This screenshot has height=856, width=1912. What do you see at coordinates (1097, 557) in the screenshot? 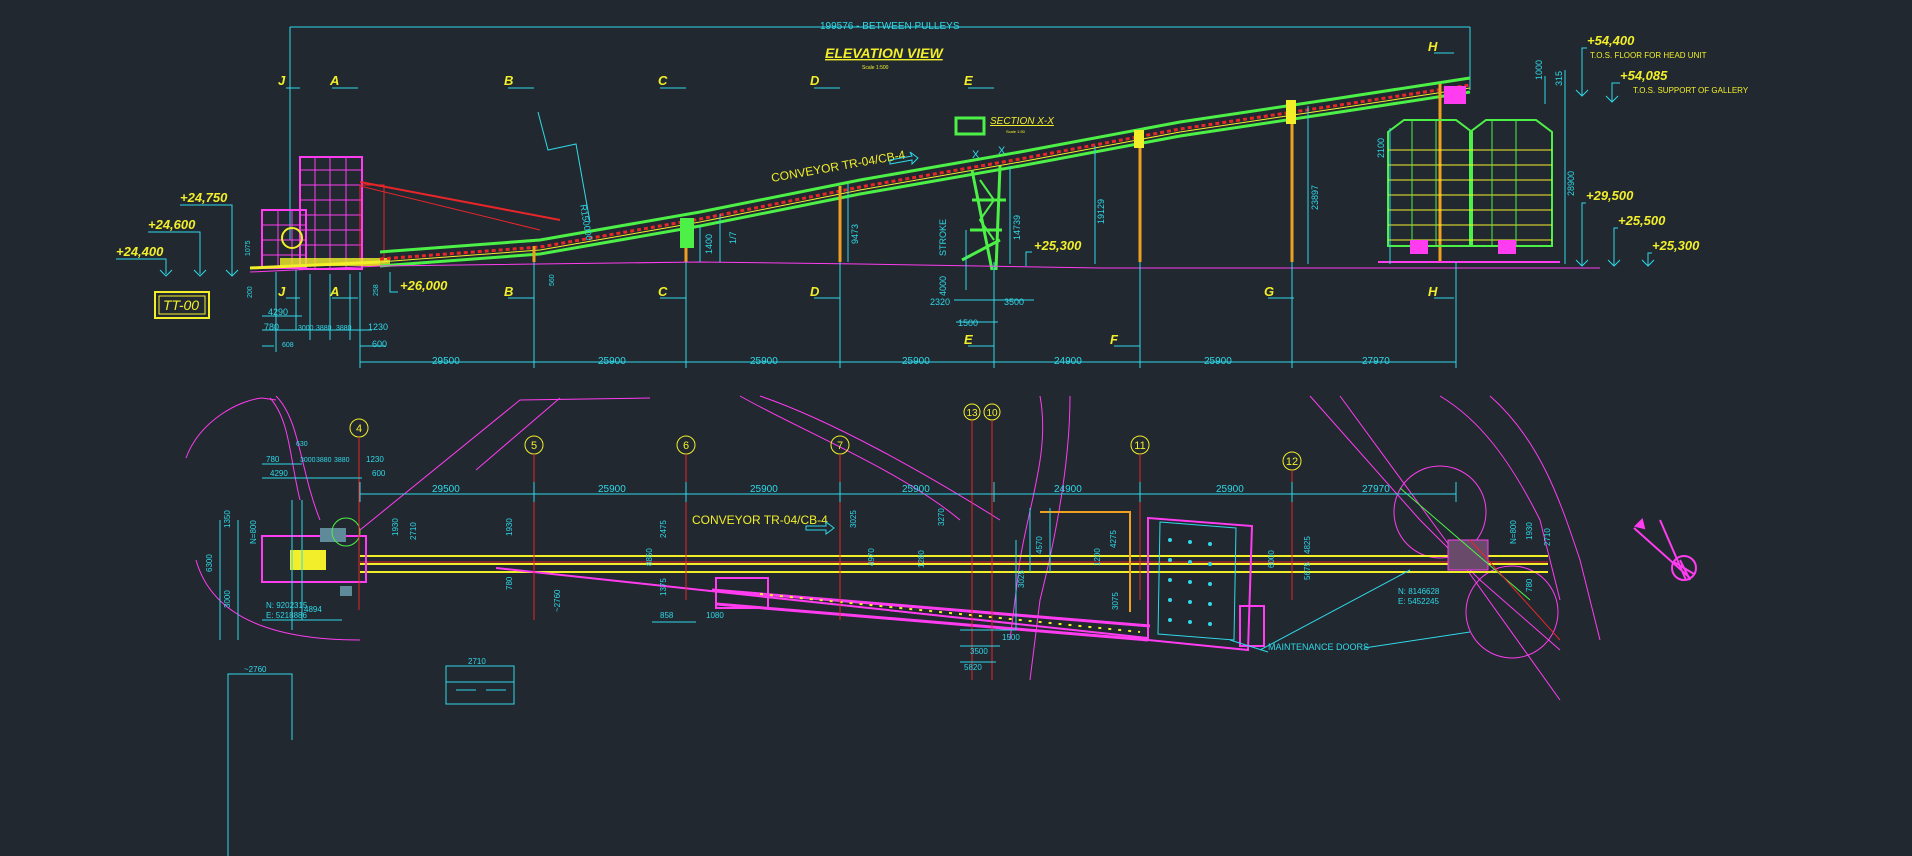
I see `dim-label: 1200` at bounding box center [1097, 557].